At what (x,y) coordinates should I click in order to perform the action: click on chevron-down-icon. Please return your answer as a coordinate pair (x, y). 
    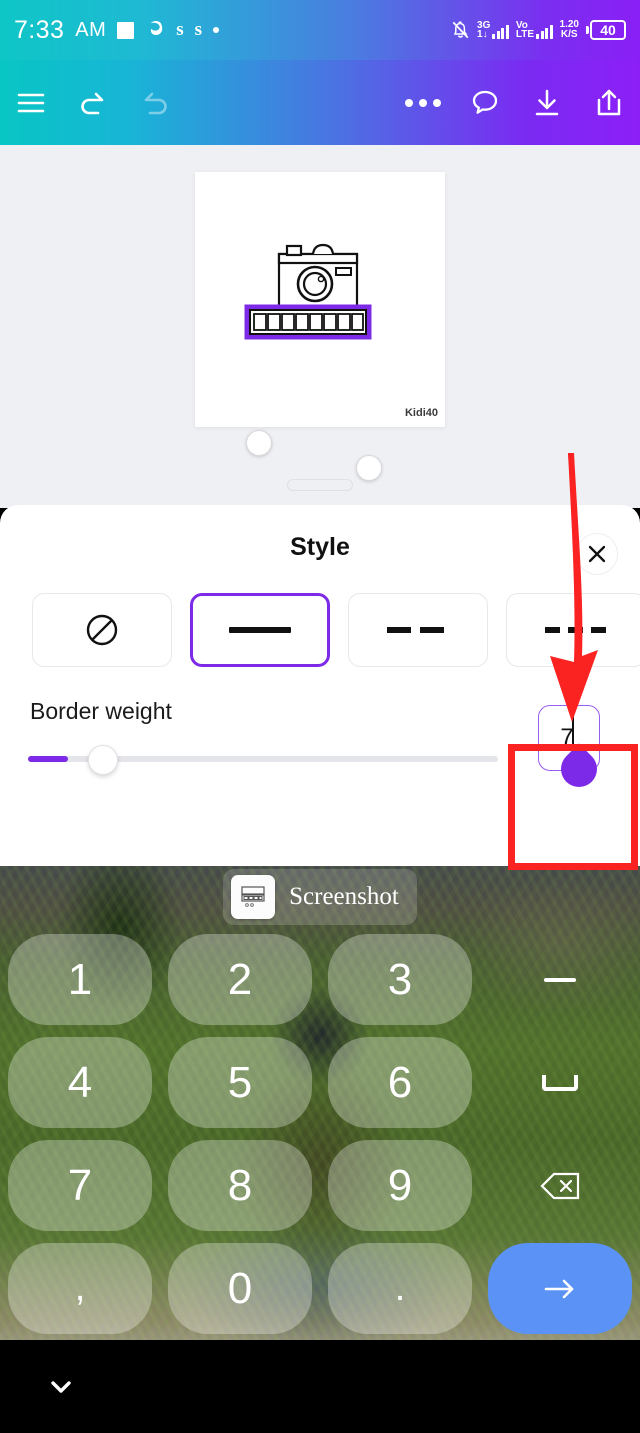
    Looking at the image, I should click on (61, 1387).